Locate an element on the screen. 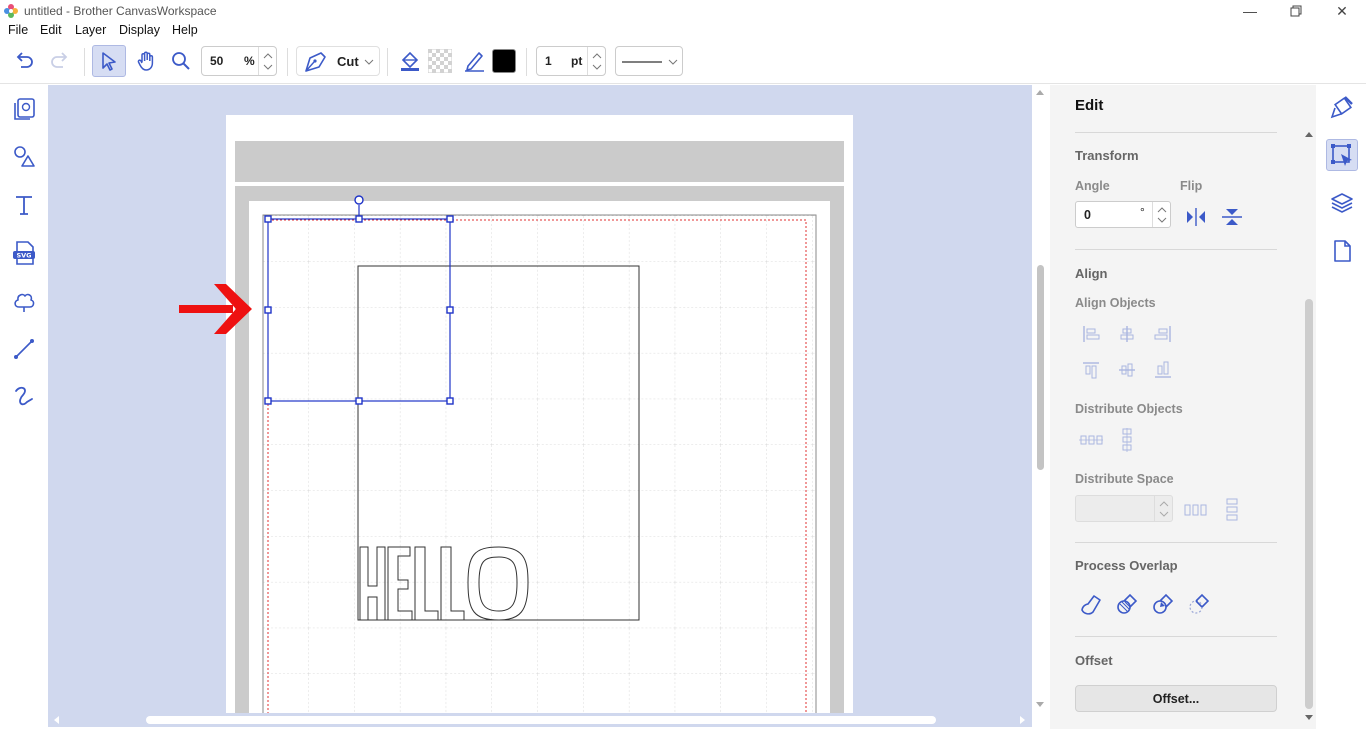  angle-value: 0 is located at coordinates (1087, 215).